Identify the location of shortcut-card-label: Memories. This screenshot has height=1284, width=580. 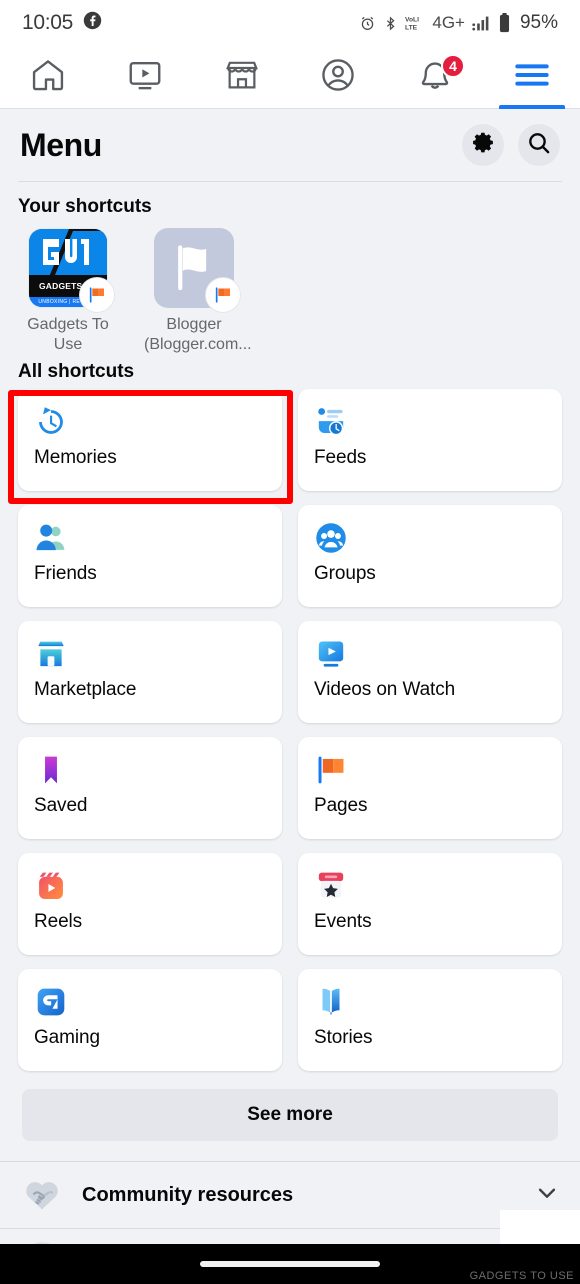
(75, 457).